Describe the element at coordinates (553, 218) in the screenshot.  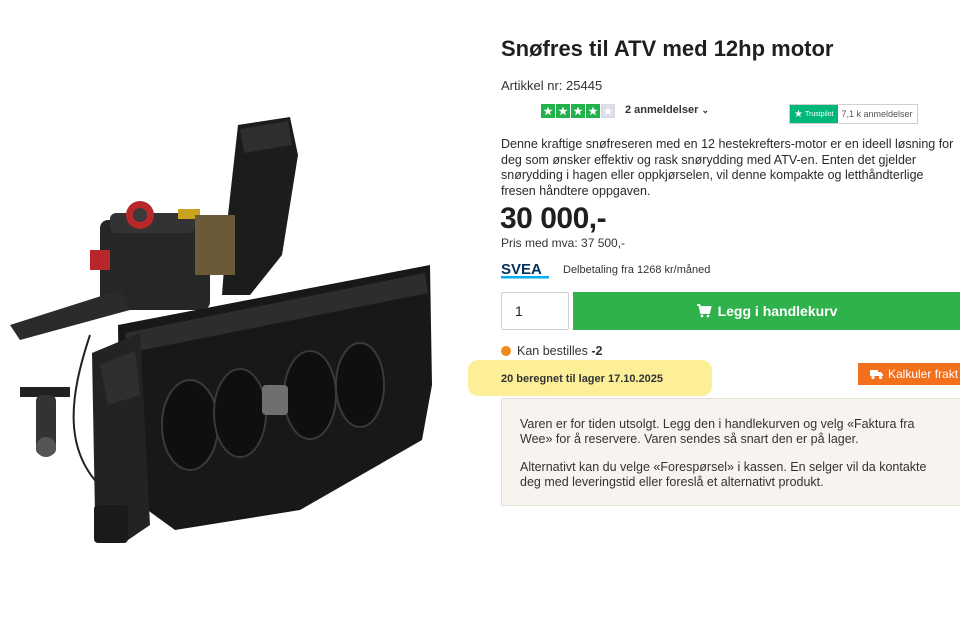
I see `price: 30 000,-` at that location.